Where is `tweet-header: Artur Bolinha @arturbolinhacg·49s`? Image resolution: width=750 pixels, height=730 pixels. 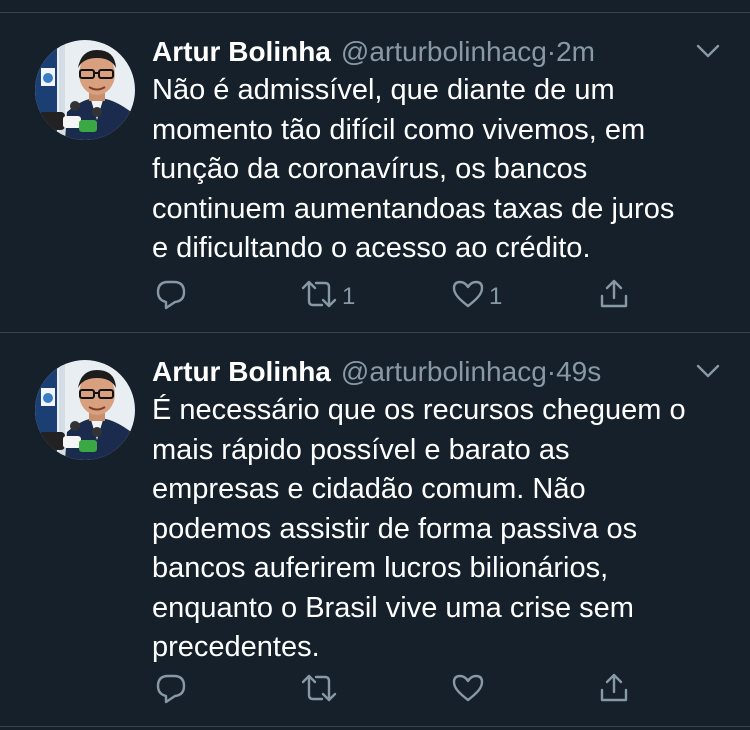 tweet-header: Artur Bolinha @arturbolinhacg·49s is located at coordinates (376, 372).